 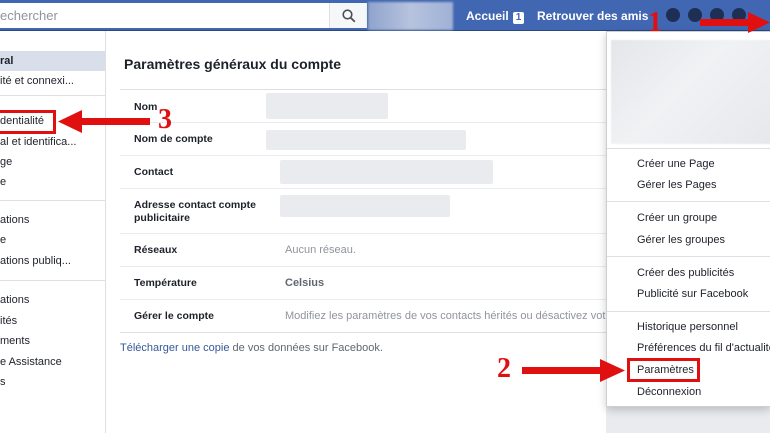 What do you see at coordinates (655, 22) in the screenshot?
I see `step-1-label: 1` at bounding box center [655, 22].